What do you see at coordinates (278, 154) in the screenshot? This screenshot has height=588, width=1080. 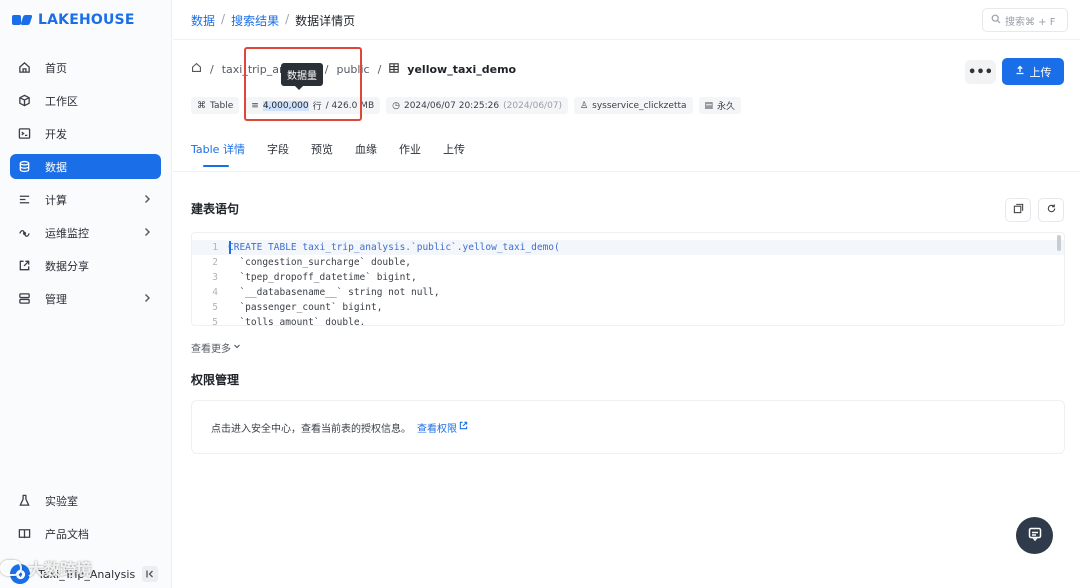 I see `tab-fields: 字段` at bounding box center [278, 154].